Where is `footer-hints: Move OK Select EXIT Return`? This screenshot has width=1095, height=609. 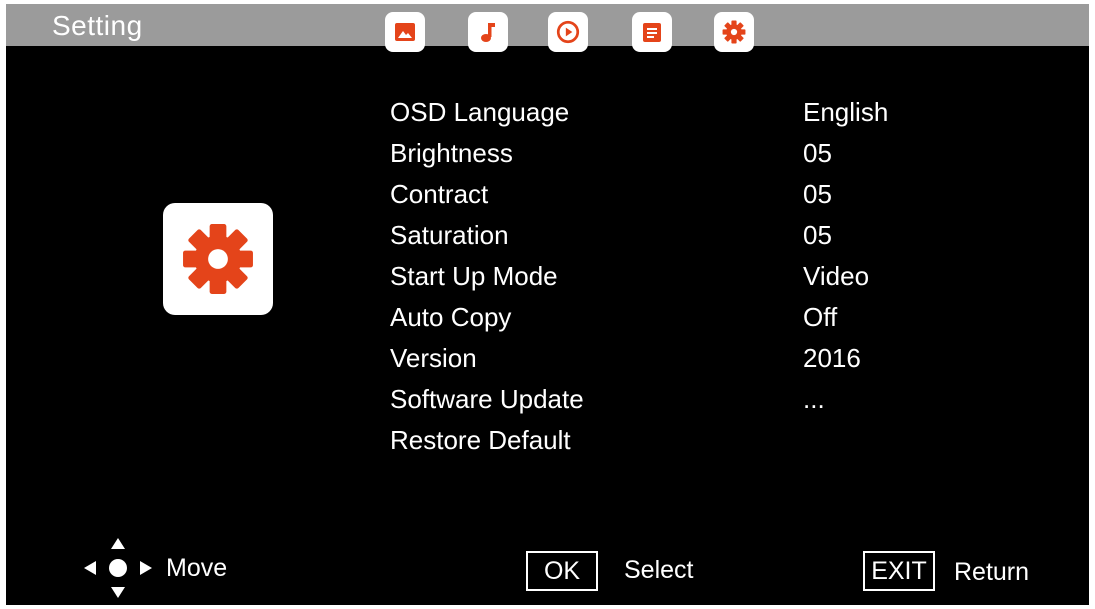
footer-hints: Move OK Select EXIT Return is located at coordinates (547, 569).